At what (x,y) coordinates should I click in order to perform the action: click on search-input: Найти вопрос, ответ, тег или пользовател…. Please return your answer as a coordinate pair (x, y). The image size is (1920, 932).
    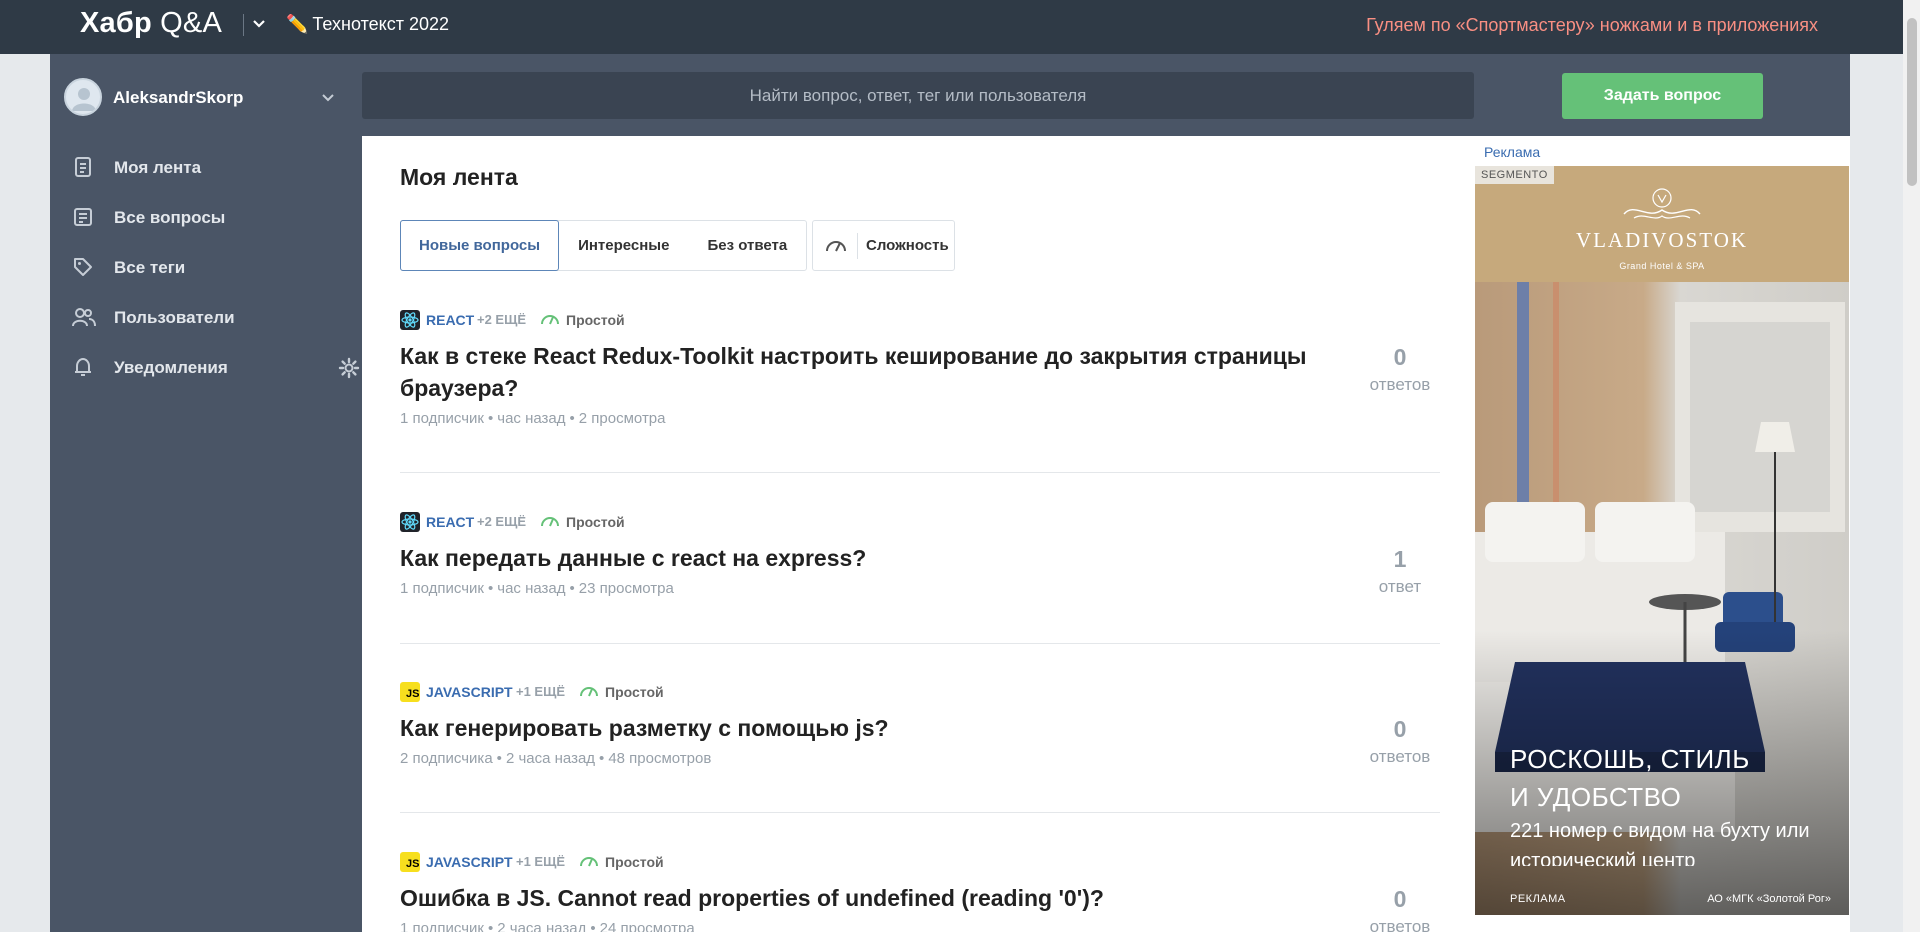
    Looking at the image, I should click on (918, 95).